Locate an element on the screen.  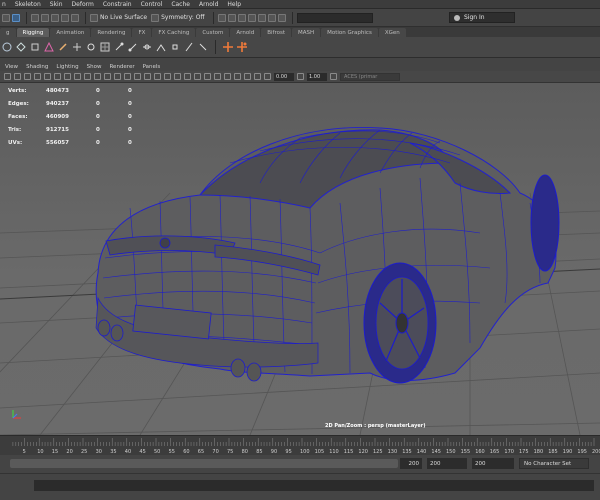
shelf-tab: FX is located at coordinates (142, 32).